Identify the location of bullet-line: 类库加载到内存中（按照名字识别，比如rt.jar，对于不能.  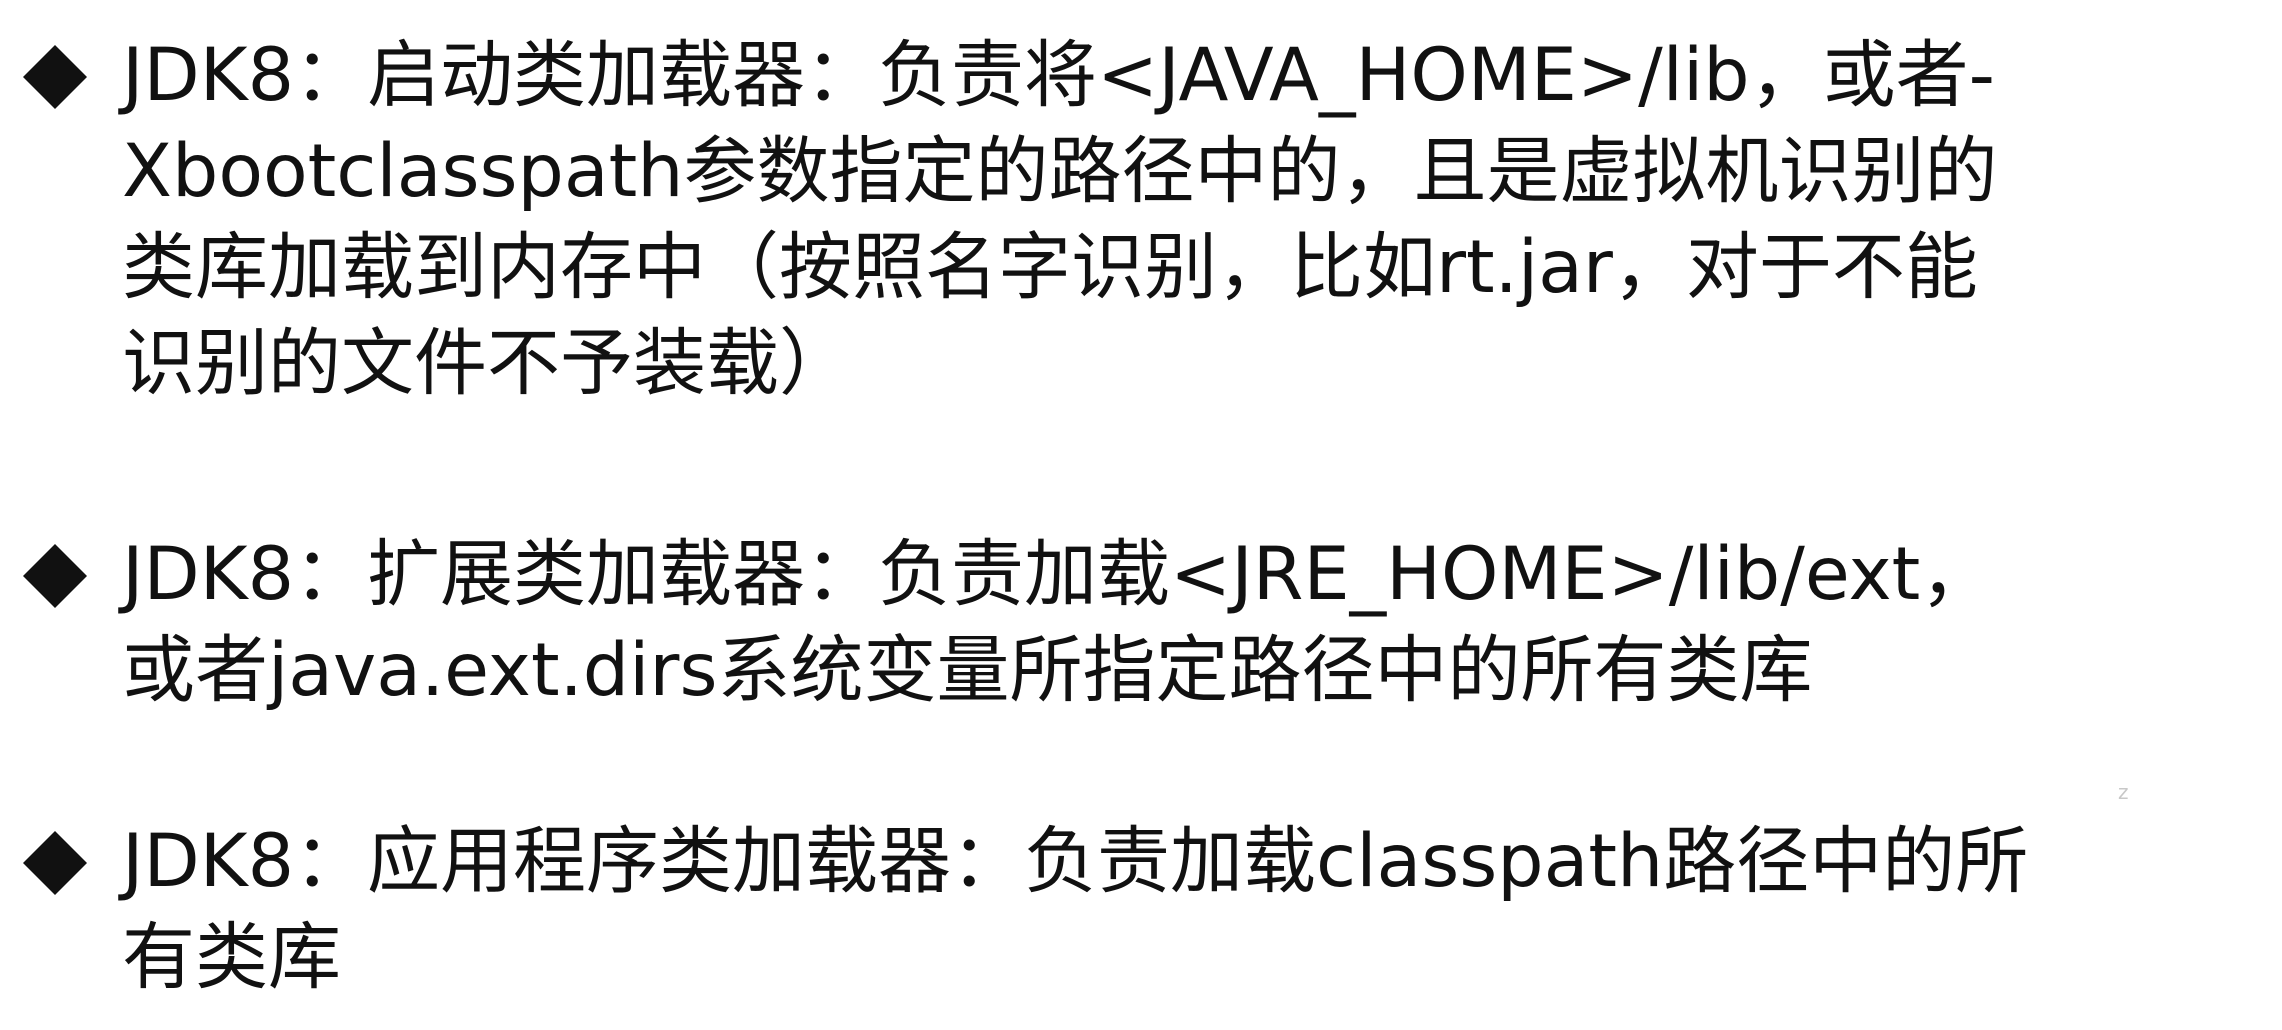
(1050, 267).